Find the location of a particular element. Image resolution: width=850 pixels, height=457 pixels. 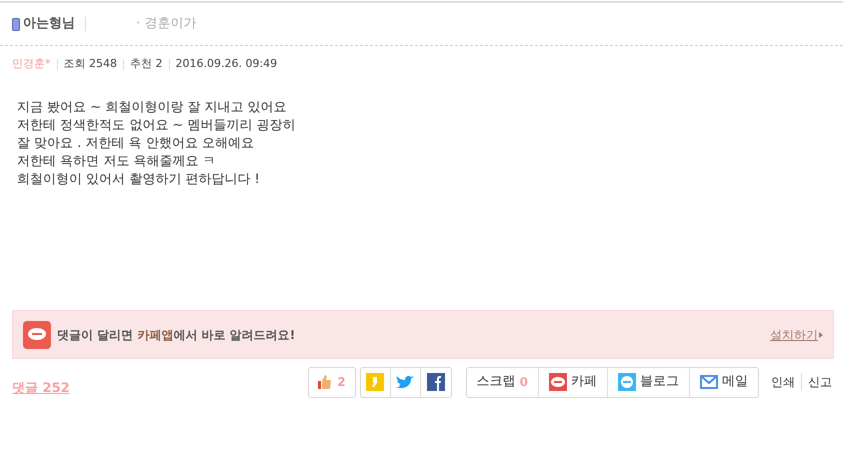

blog-icon is located at coordinates (627, 382).